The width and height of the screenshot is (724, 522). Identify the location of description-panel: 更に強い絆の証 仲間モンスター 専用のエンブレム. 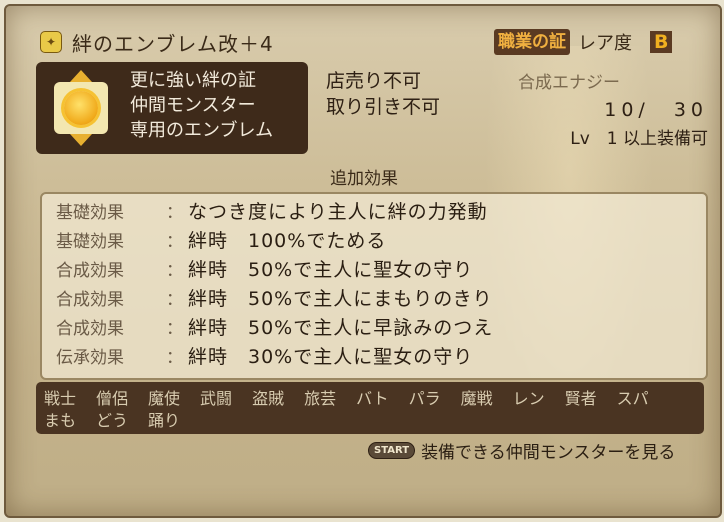
(172, 108).